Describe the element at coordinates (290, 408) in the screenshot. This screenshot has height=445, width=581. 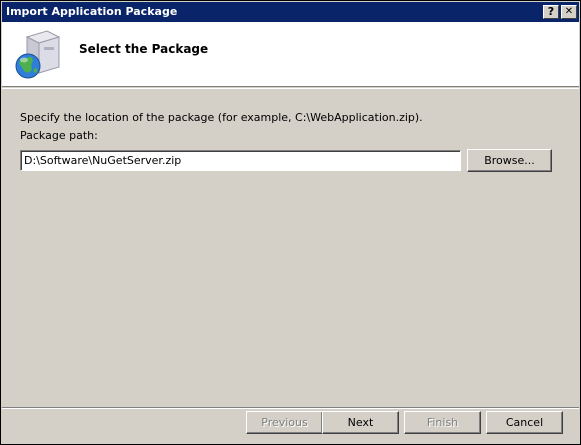
I see `footer-divider-highlight` at that location.